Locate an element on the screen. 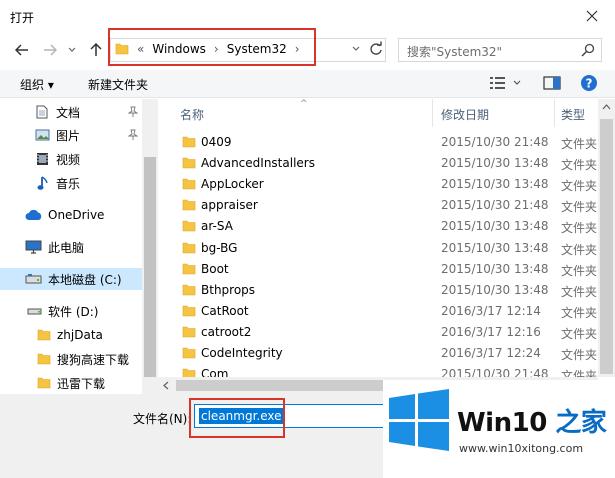  search-box: 搜索"System32" is located at coordinates (500, 50).